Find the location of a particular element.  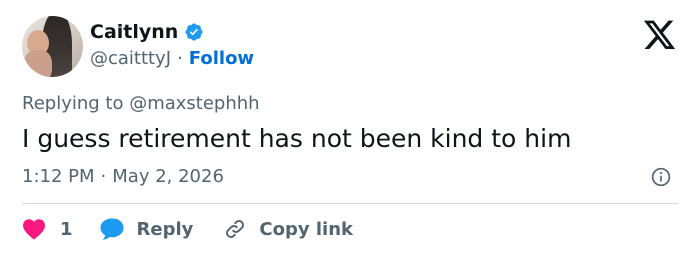

reply-button: Reply is located at coordinates (146, 229).